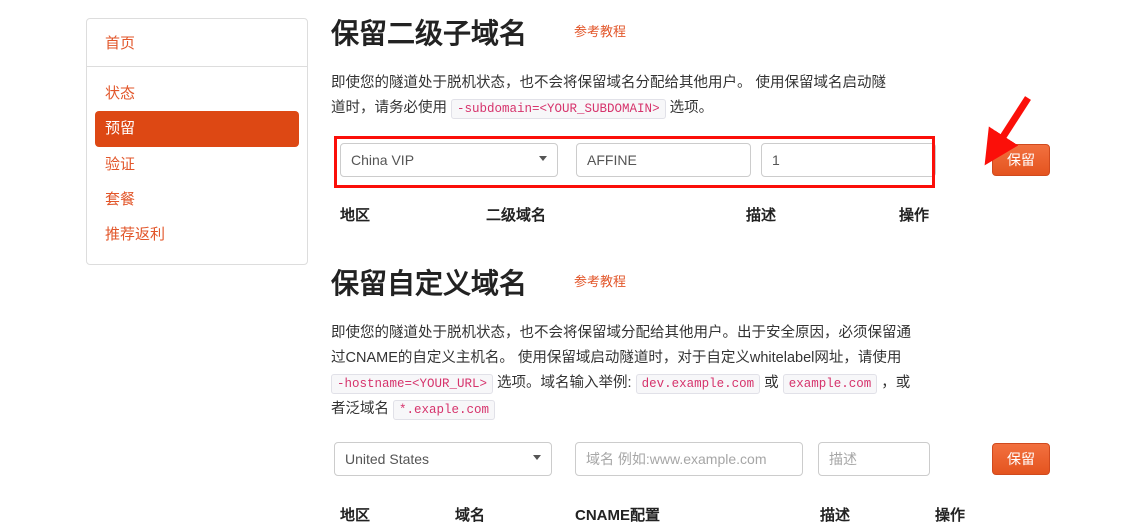 Image resolution: width=1139 pixels, height=532 pixels. I want to click on sidebar-item-verify-label: 验证, so click(197, 164).